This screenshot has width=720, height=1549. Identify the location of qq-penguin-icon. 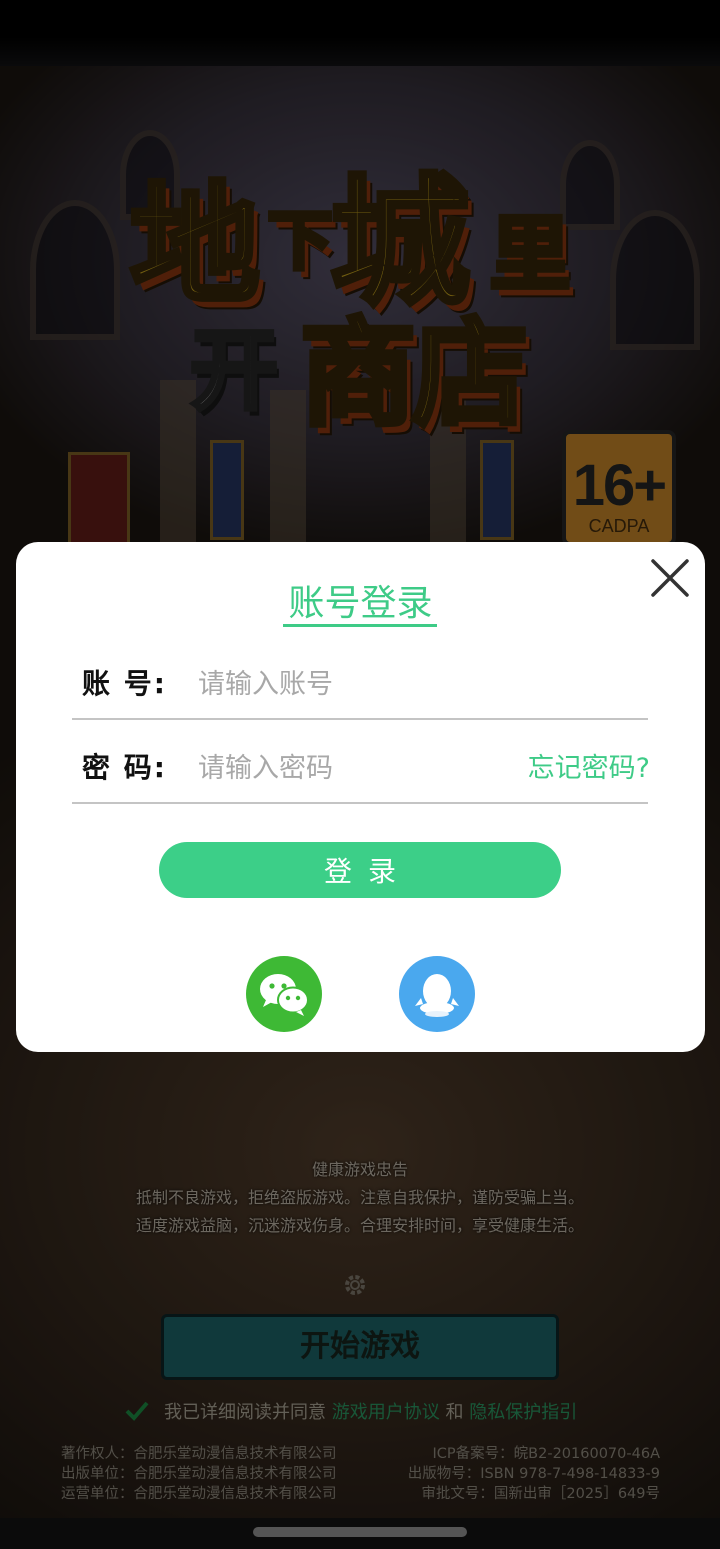
(437, 995).